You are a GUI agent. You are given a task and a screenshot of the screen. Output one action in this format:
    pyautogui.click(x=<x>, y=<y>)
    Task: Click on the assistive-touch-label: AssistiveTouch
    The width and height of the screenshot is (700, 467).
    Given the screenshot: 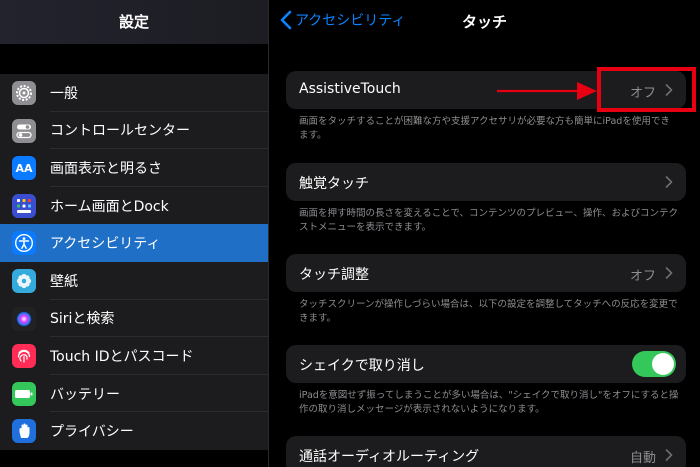 What is the action you would take?
    pyautogui.click(x=350, y=89)
    